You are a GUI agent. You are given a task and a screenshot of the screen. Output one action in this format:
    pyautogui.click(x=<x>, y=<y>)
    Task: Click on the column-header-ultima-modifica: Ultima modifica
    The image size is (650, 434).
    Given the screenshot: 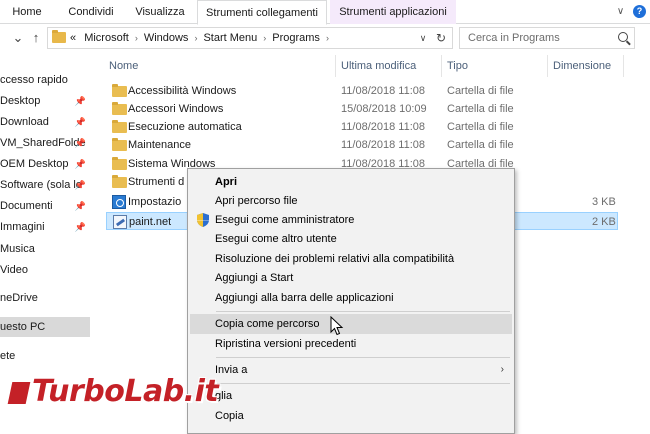 What is the action you would take?
    pyautogui.click(x=389, y=66)
    